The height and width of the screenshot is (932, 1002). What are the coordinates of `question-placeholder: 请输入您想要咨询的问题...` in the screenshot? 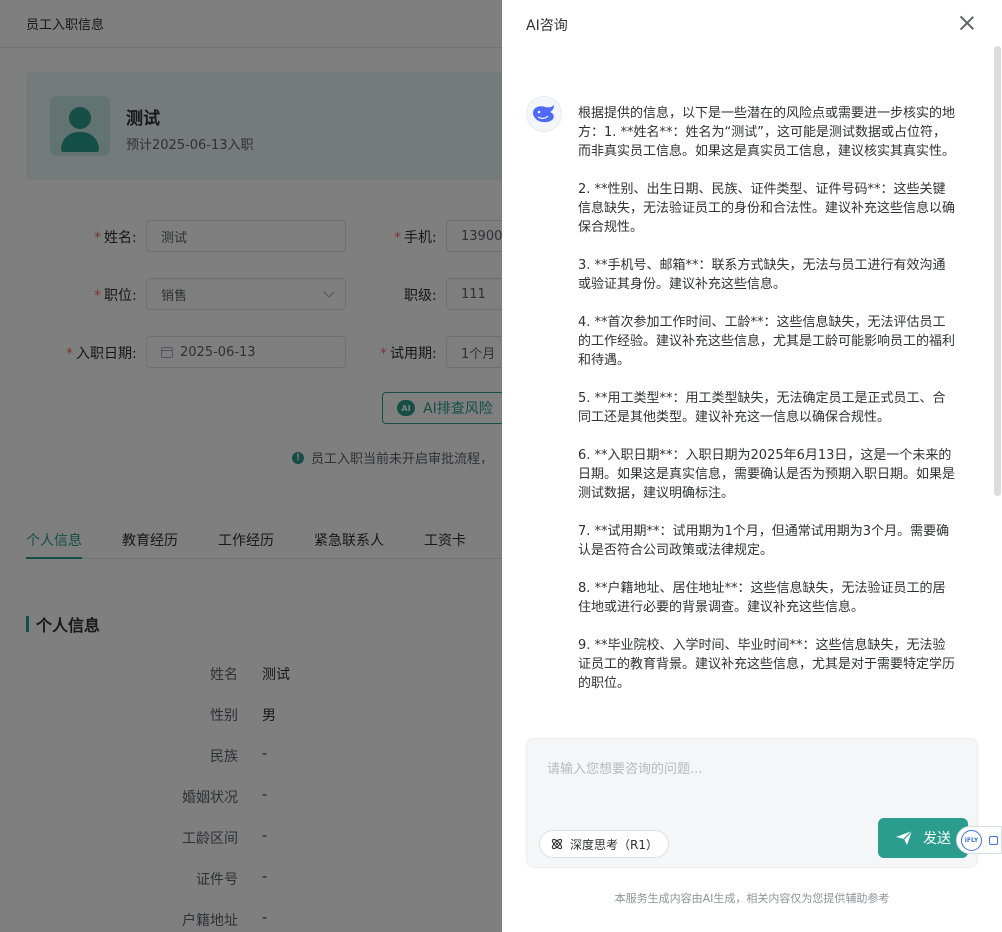 It's located at (625, 769).